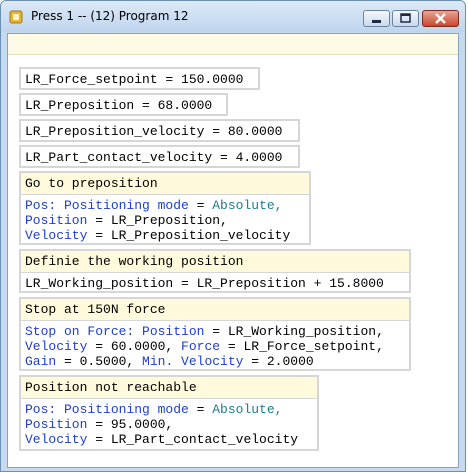 The height and width of the screenshot is (474, 468). Describe the element at coordinates (139, 78) in the screenshot. I see `statement-force-setpoint: LR_Force_setpoint = 150.0000` at that location.